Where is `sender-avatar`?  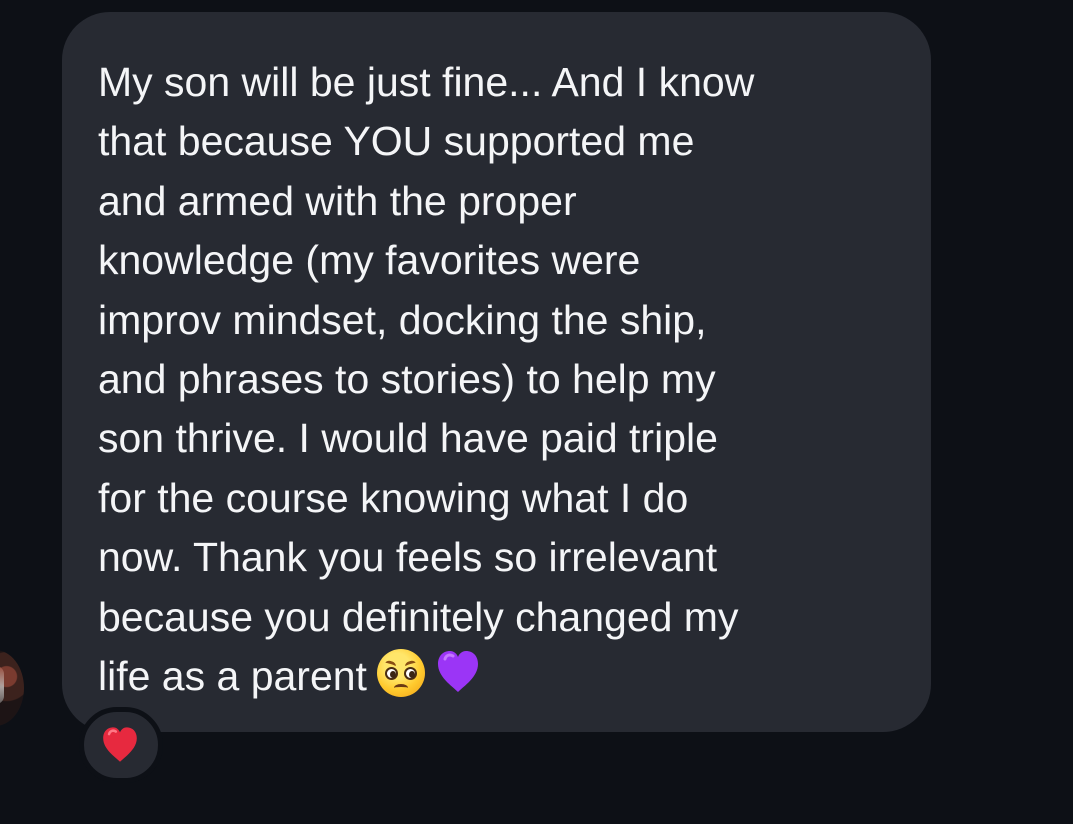
sender-avatar is located at coordinates (12, 688).